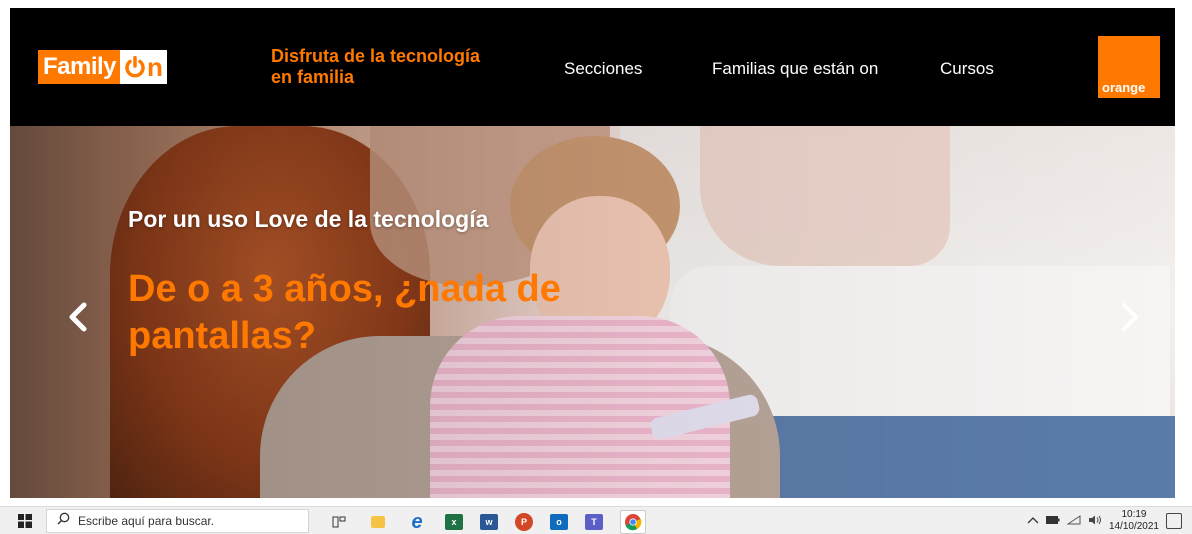  Describe the element at coordinates (308, 219) in the screenshot. I see `hero-subtitle: Por un uso Love de la tecnología` at that location.